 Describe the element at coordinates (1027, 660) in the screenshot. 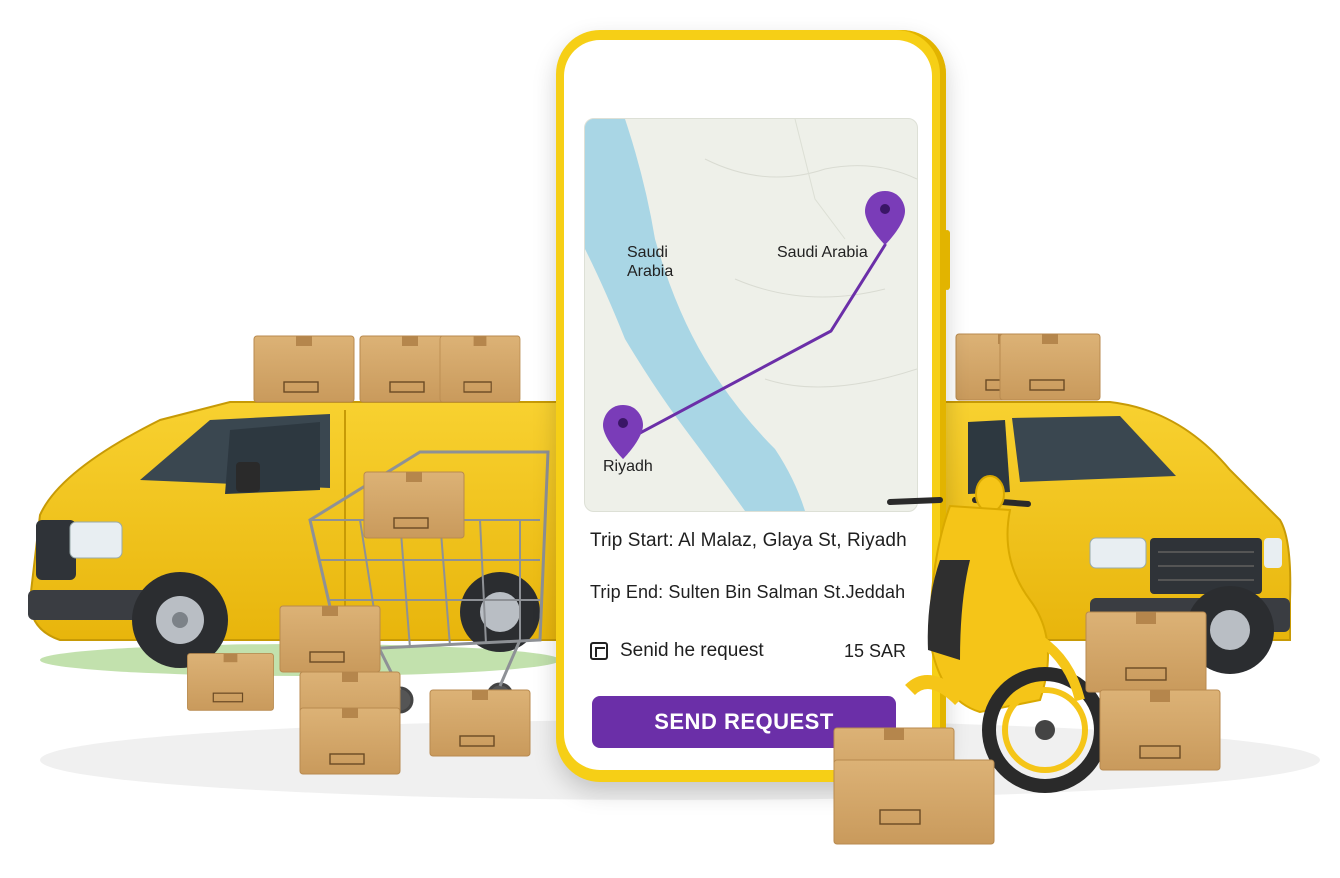

I see `foreground-illustration` at that location.